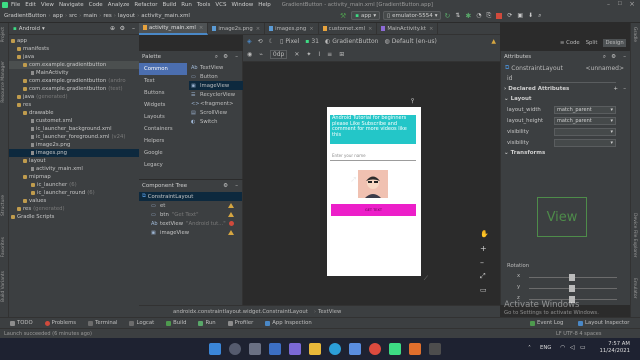 This screenshot has height=360, width=640. What do you see at coordinates (249, 41) in the screenshot?
I see `select-design-surface-icon: ◈` at bounding box center [249, 41].